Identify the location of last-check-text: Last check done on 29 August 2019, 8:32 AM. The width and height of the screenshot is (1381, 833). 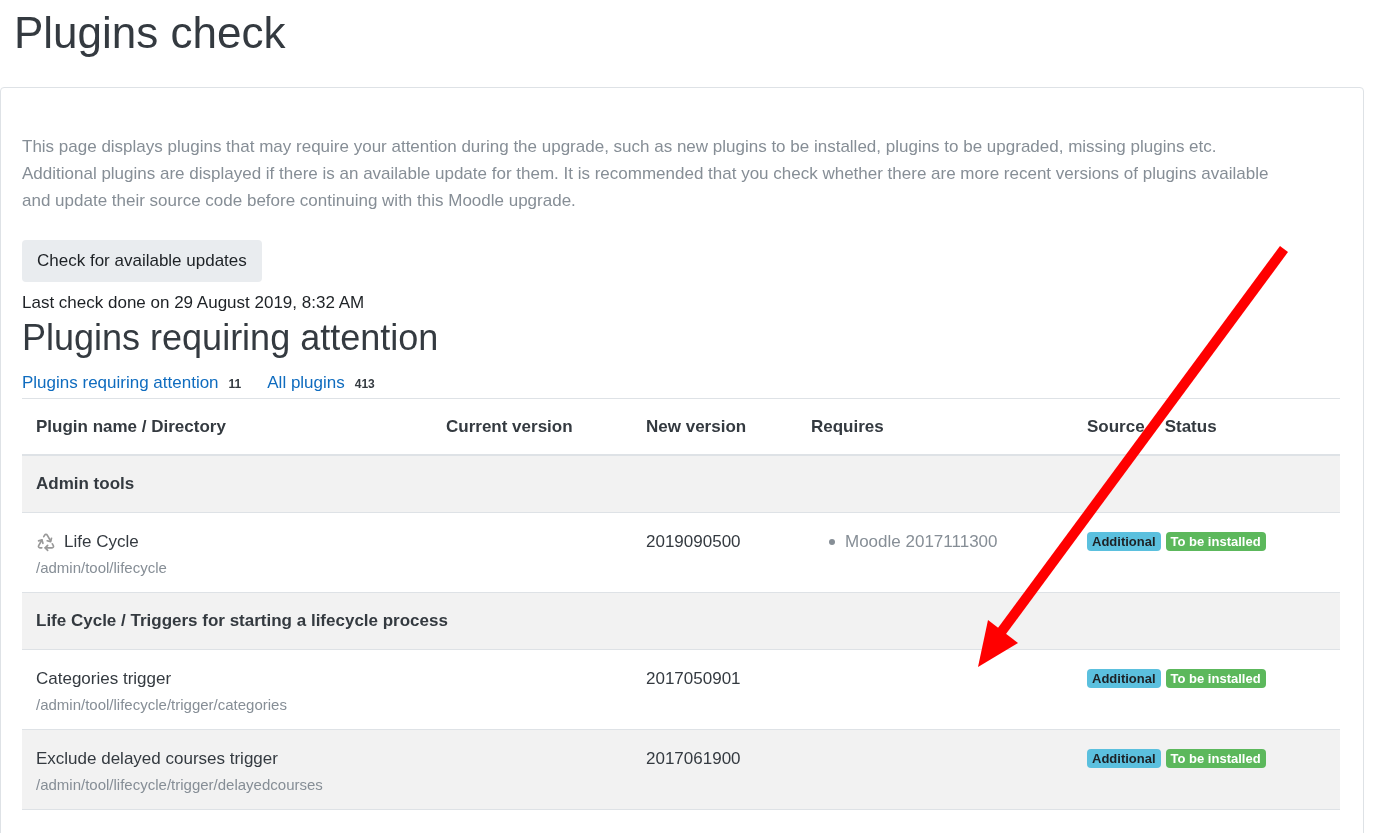
(193, 303).